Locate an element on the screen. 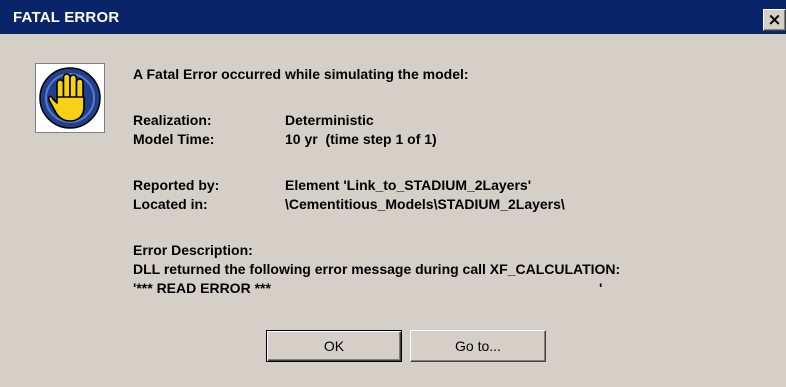 The height and width of the screenshot is (387, 786). error-message-line-2-tail: ' is located at coordinates (601, 288).